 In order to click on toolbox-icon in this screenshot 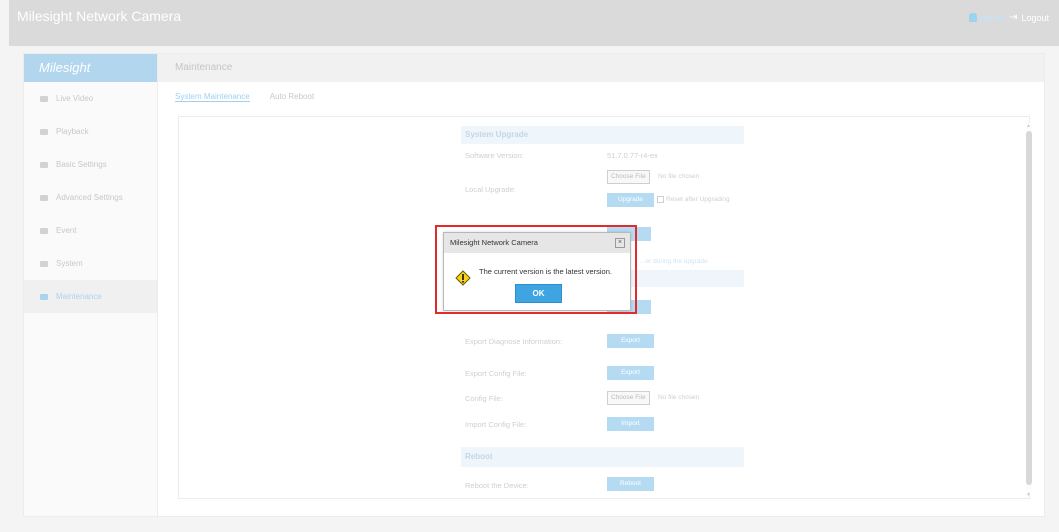, I will do `click(44, 296)`.